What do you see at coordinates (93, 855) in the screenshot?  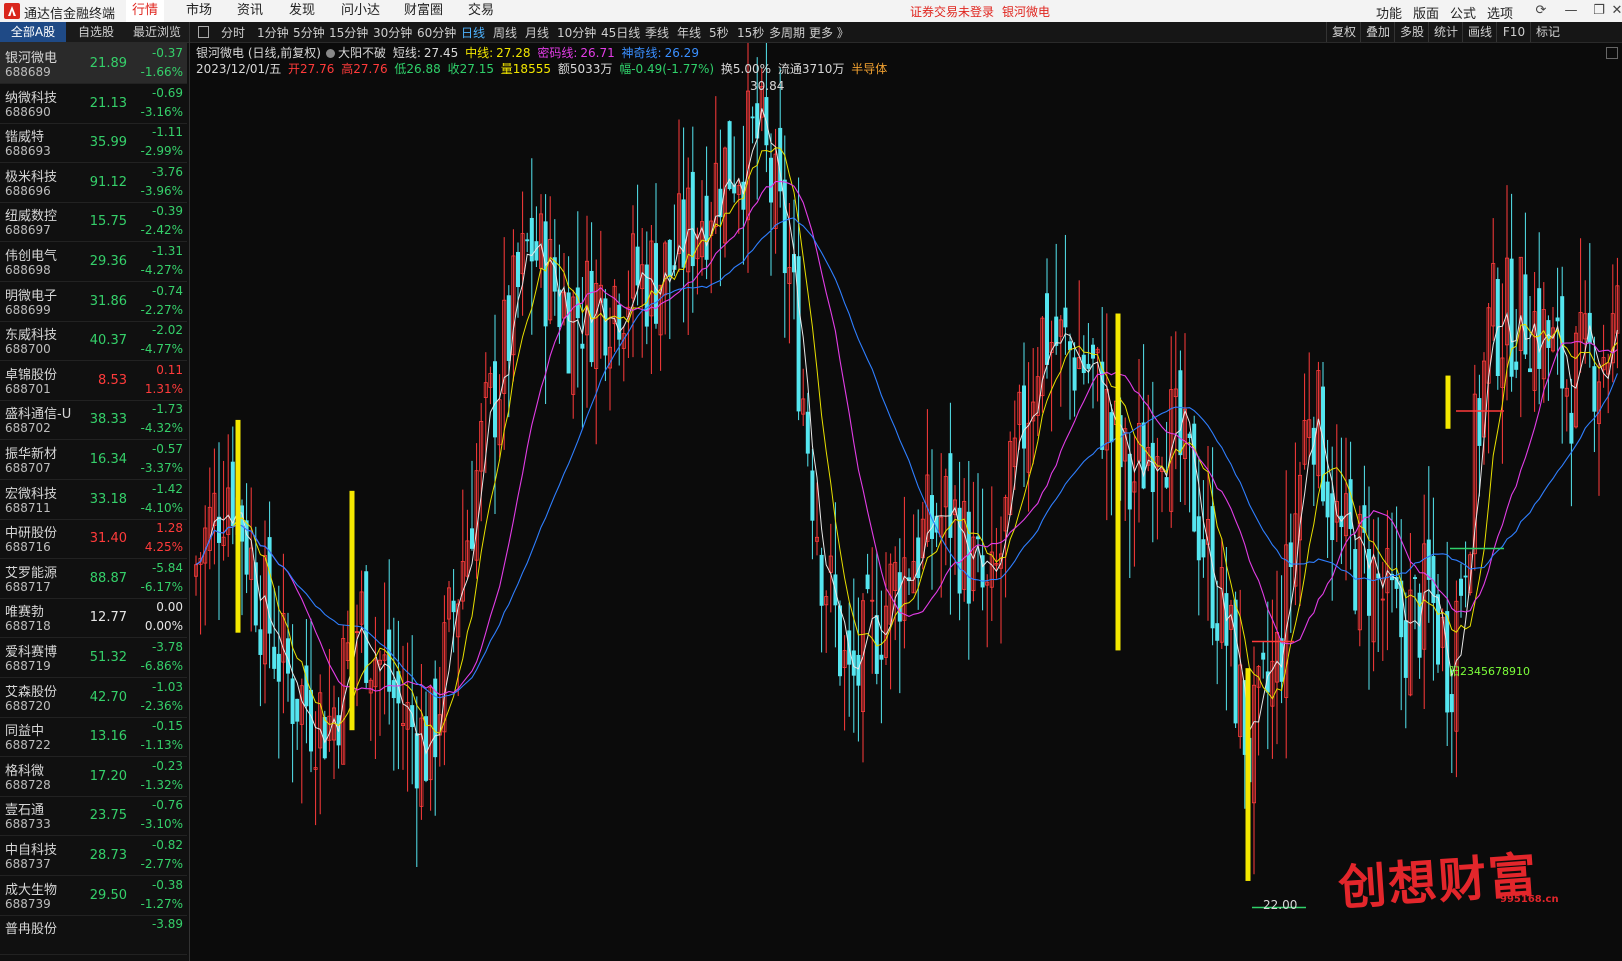 I see `list-item: 中自科技 688737 28.73 -0.82 -2.77%` at bounding box center [93, 855].